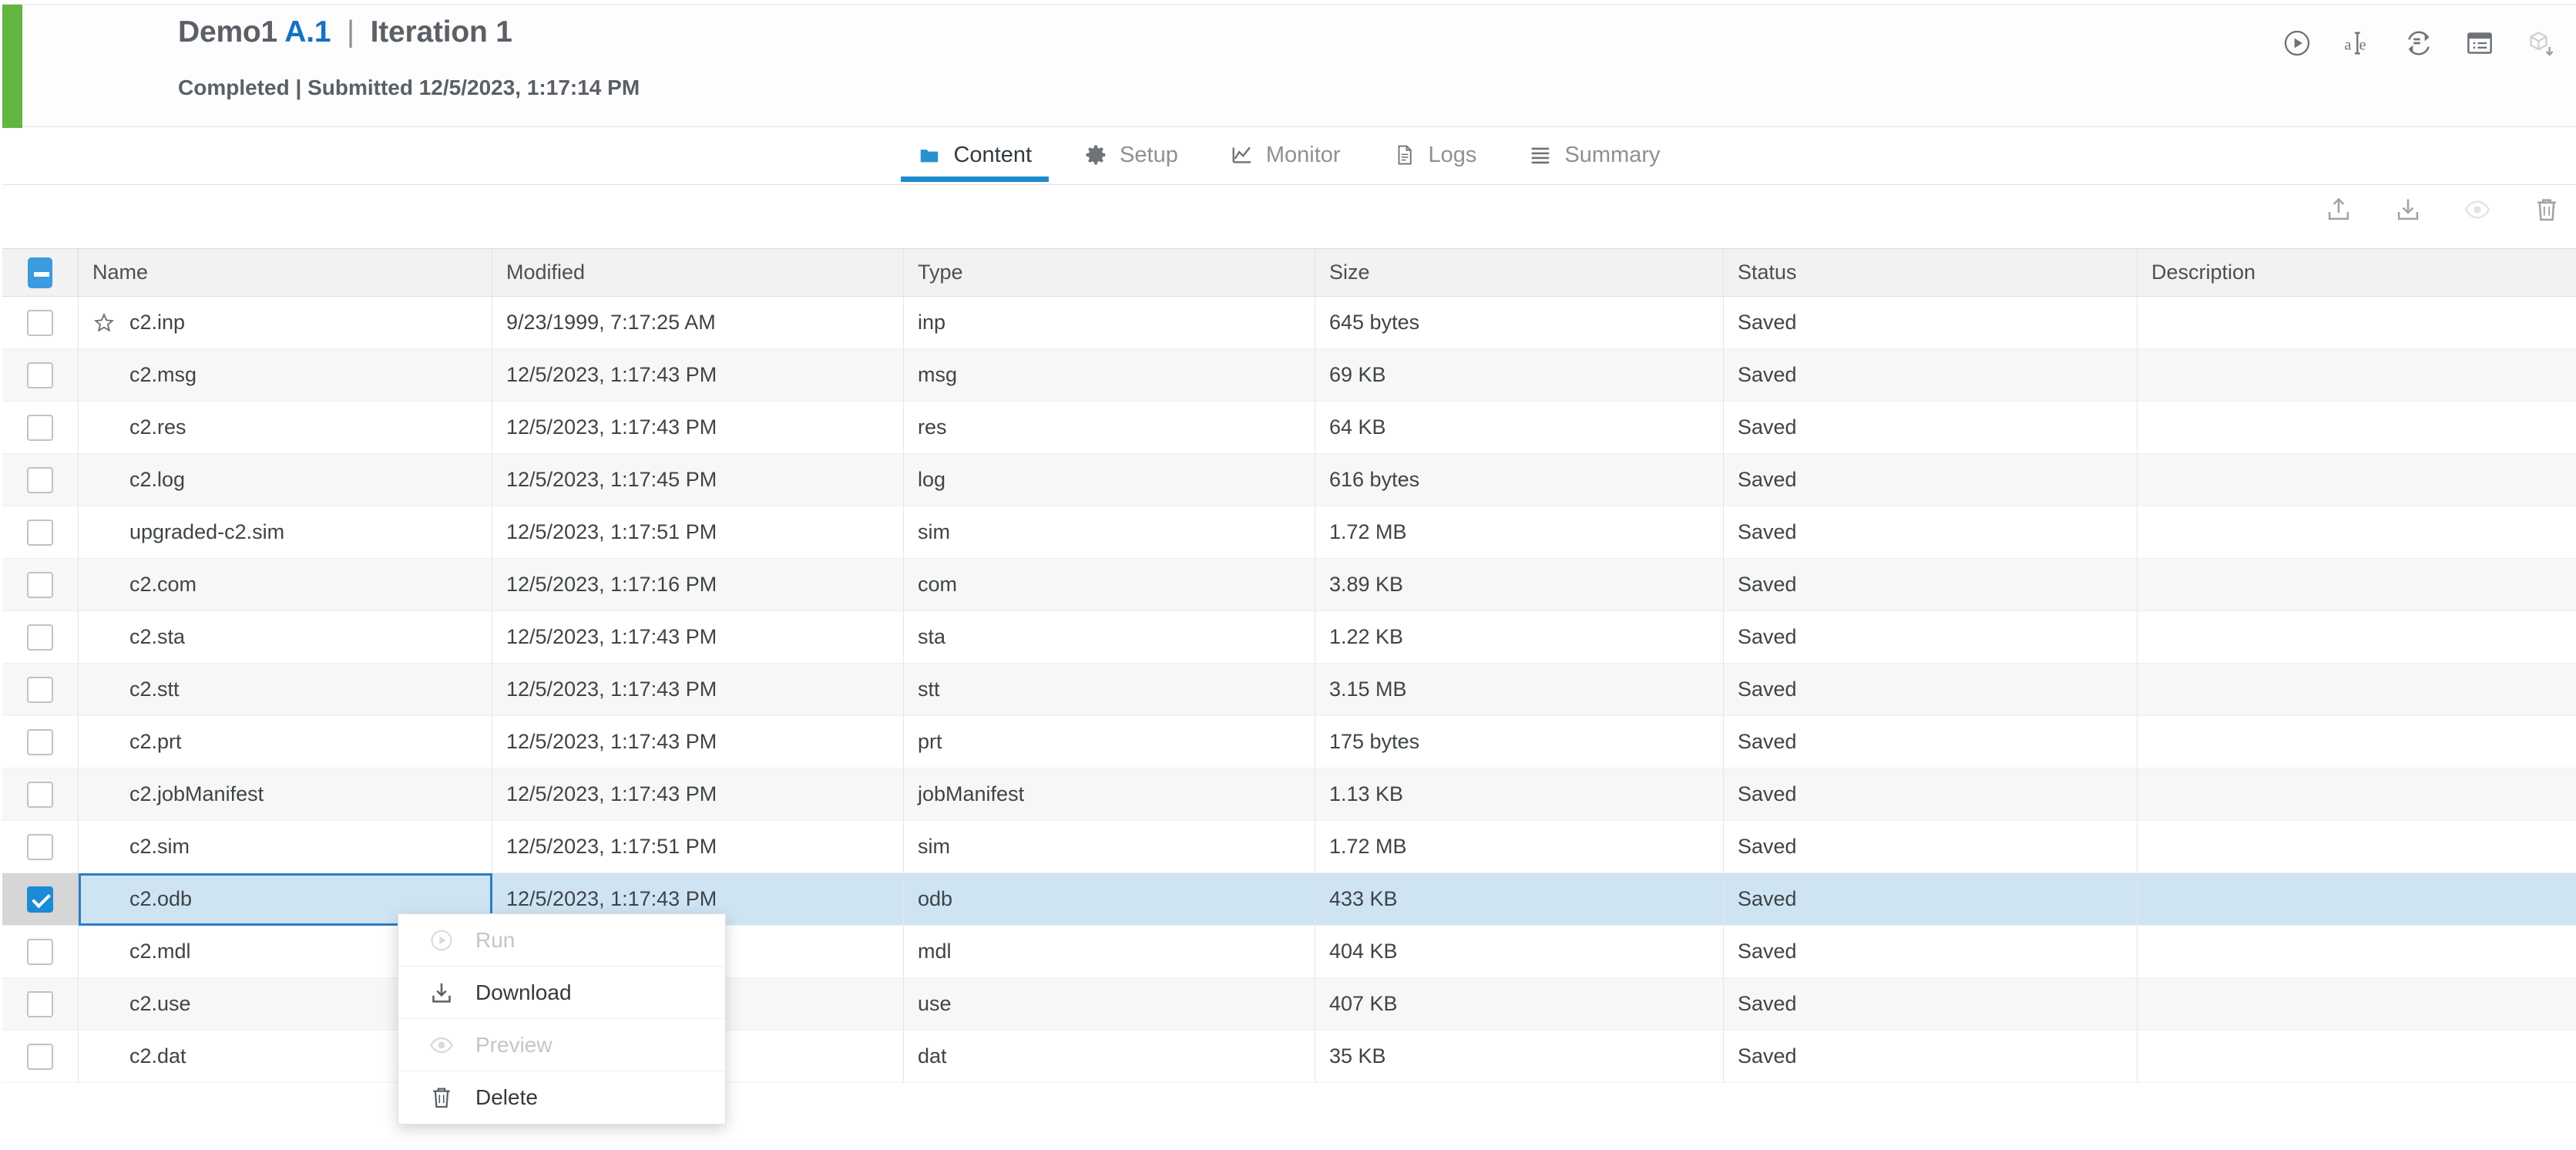 The height and width of the screenshot is (1150, 2576). Describe the element at coordinates (1109, 742) in the screenshot. I see `cell-type: prt` at that location.